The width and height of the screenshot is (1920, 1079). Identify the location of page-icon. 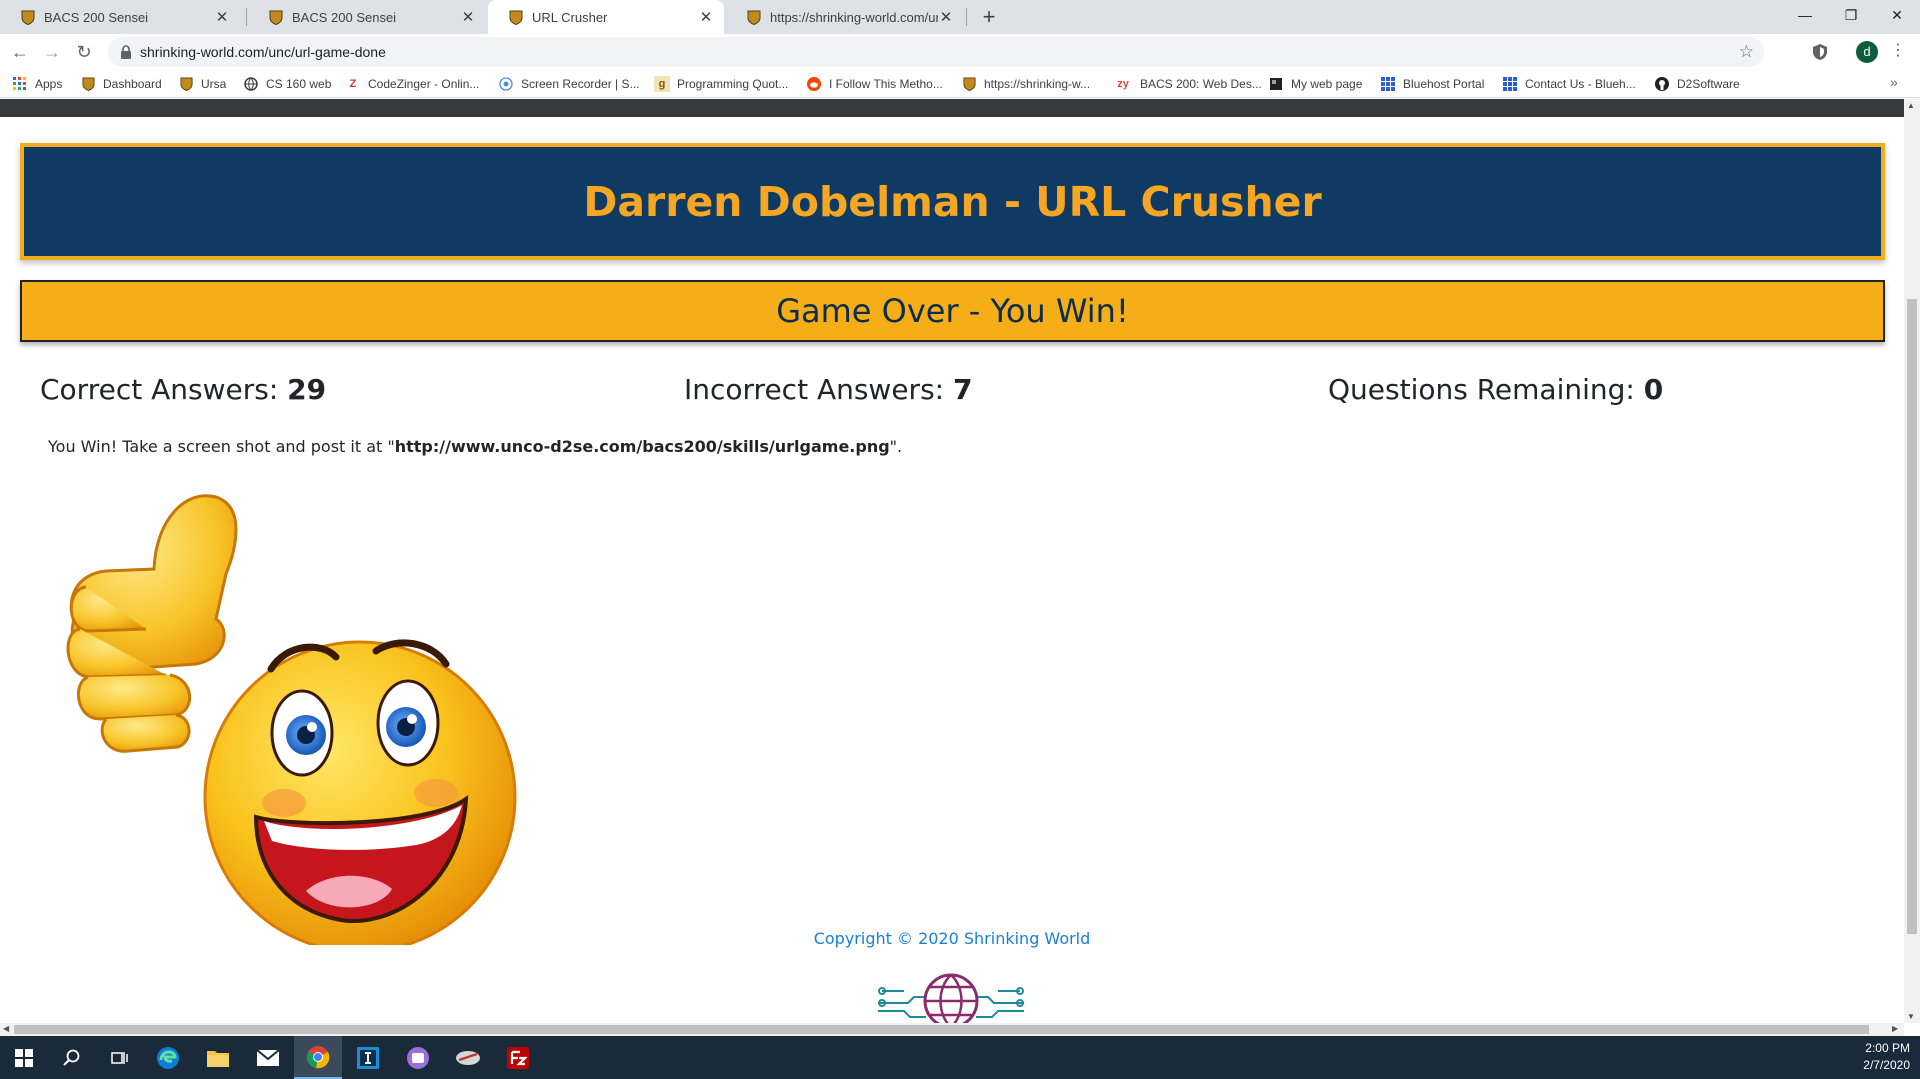
(1276, 84).